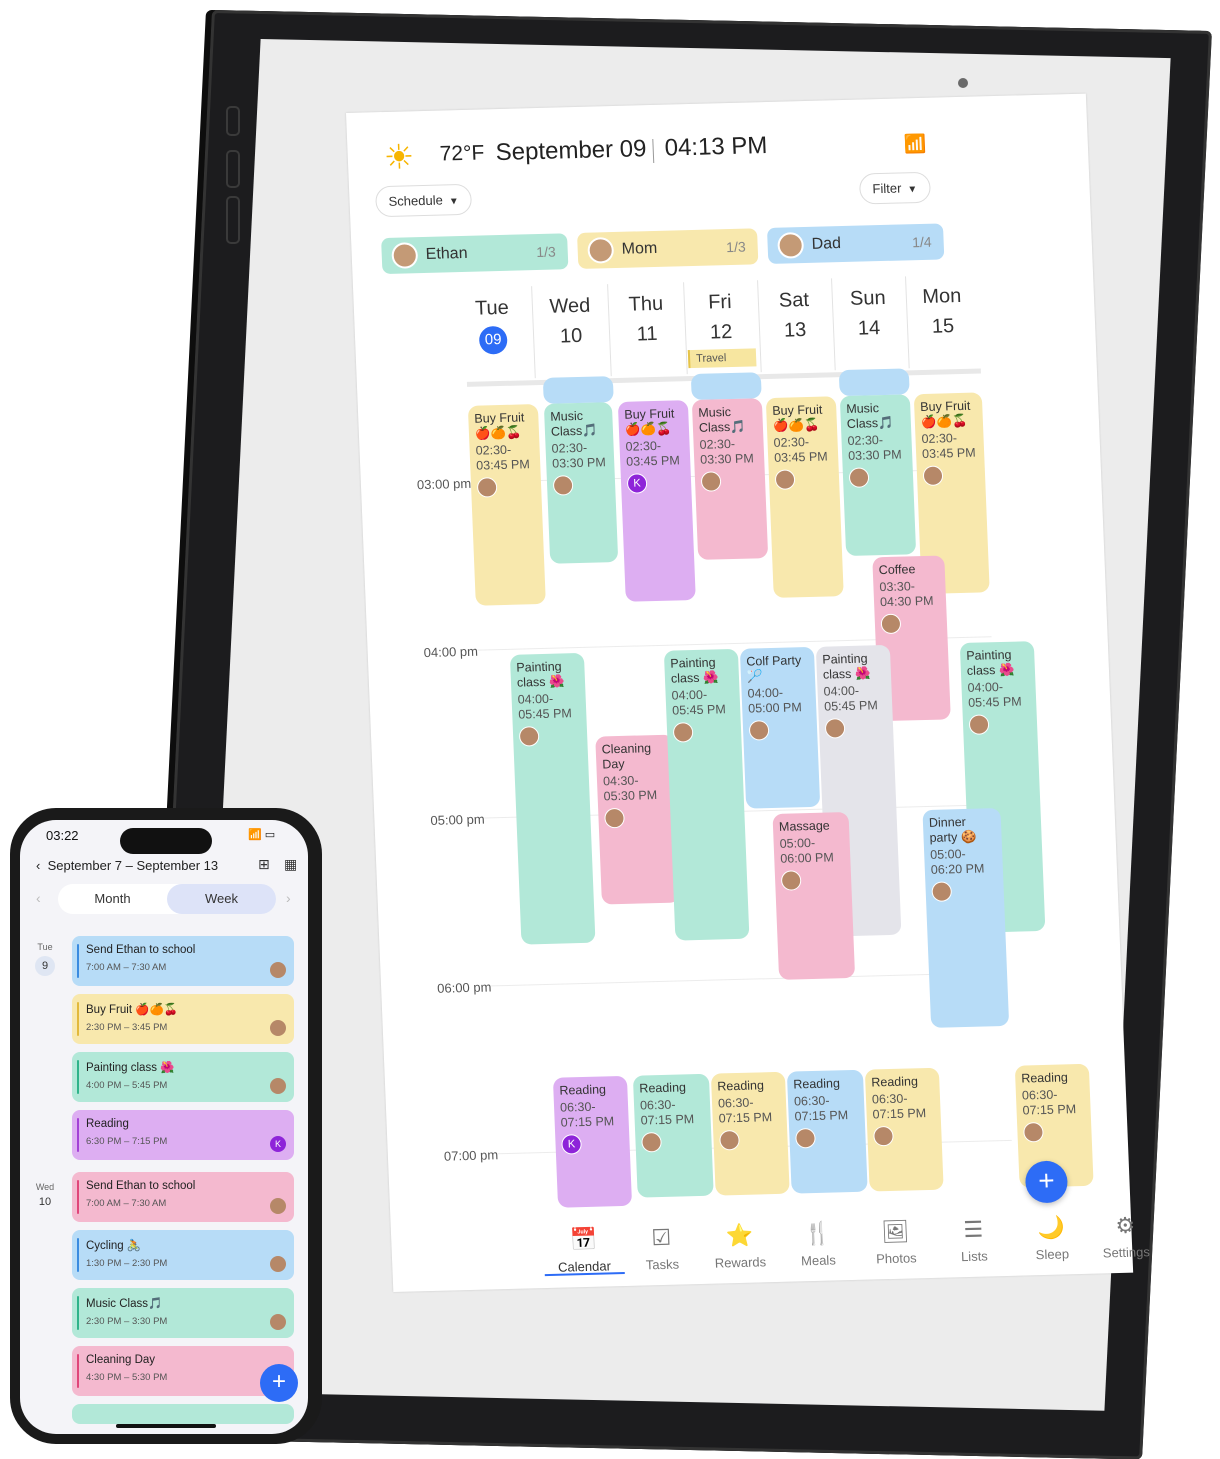 Image resolution: width=1220 pixels, height=1459 pixels. What do you see at coordinates (444, 484) in the screenshot?
I see `time-label: 03:00 pm` at bounding box center [444, 484].